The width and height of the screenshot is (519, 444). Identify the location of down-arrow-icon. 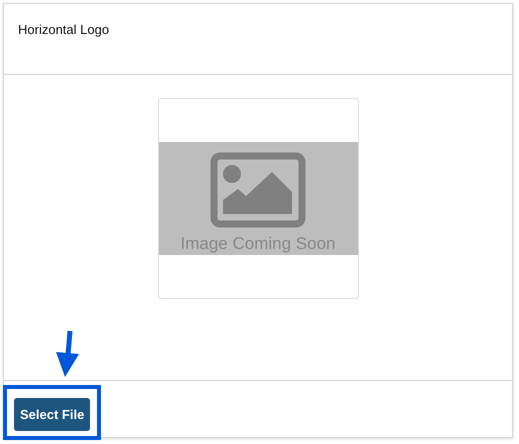
(67, 354).